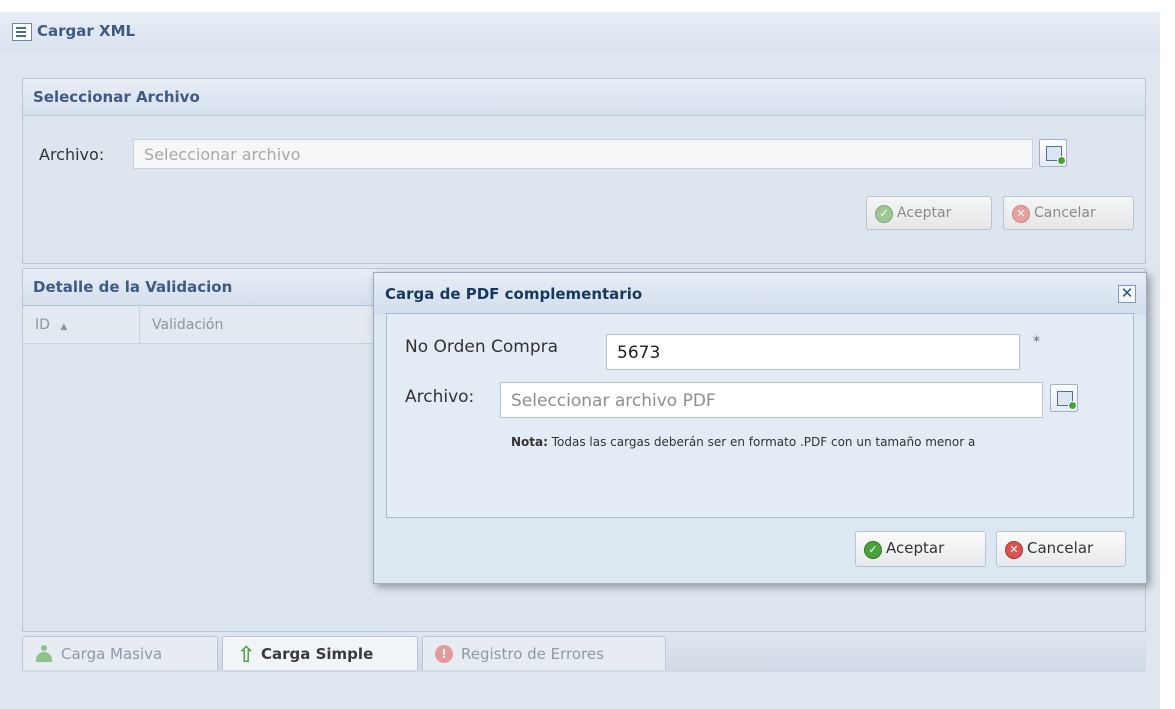  Describe the element at coordinates (584, 97) in the screenshot. I see `select-file-panel-title: Seleccionar Archivo` at that location.